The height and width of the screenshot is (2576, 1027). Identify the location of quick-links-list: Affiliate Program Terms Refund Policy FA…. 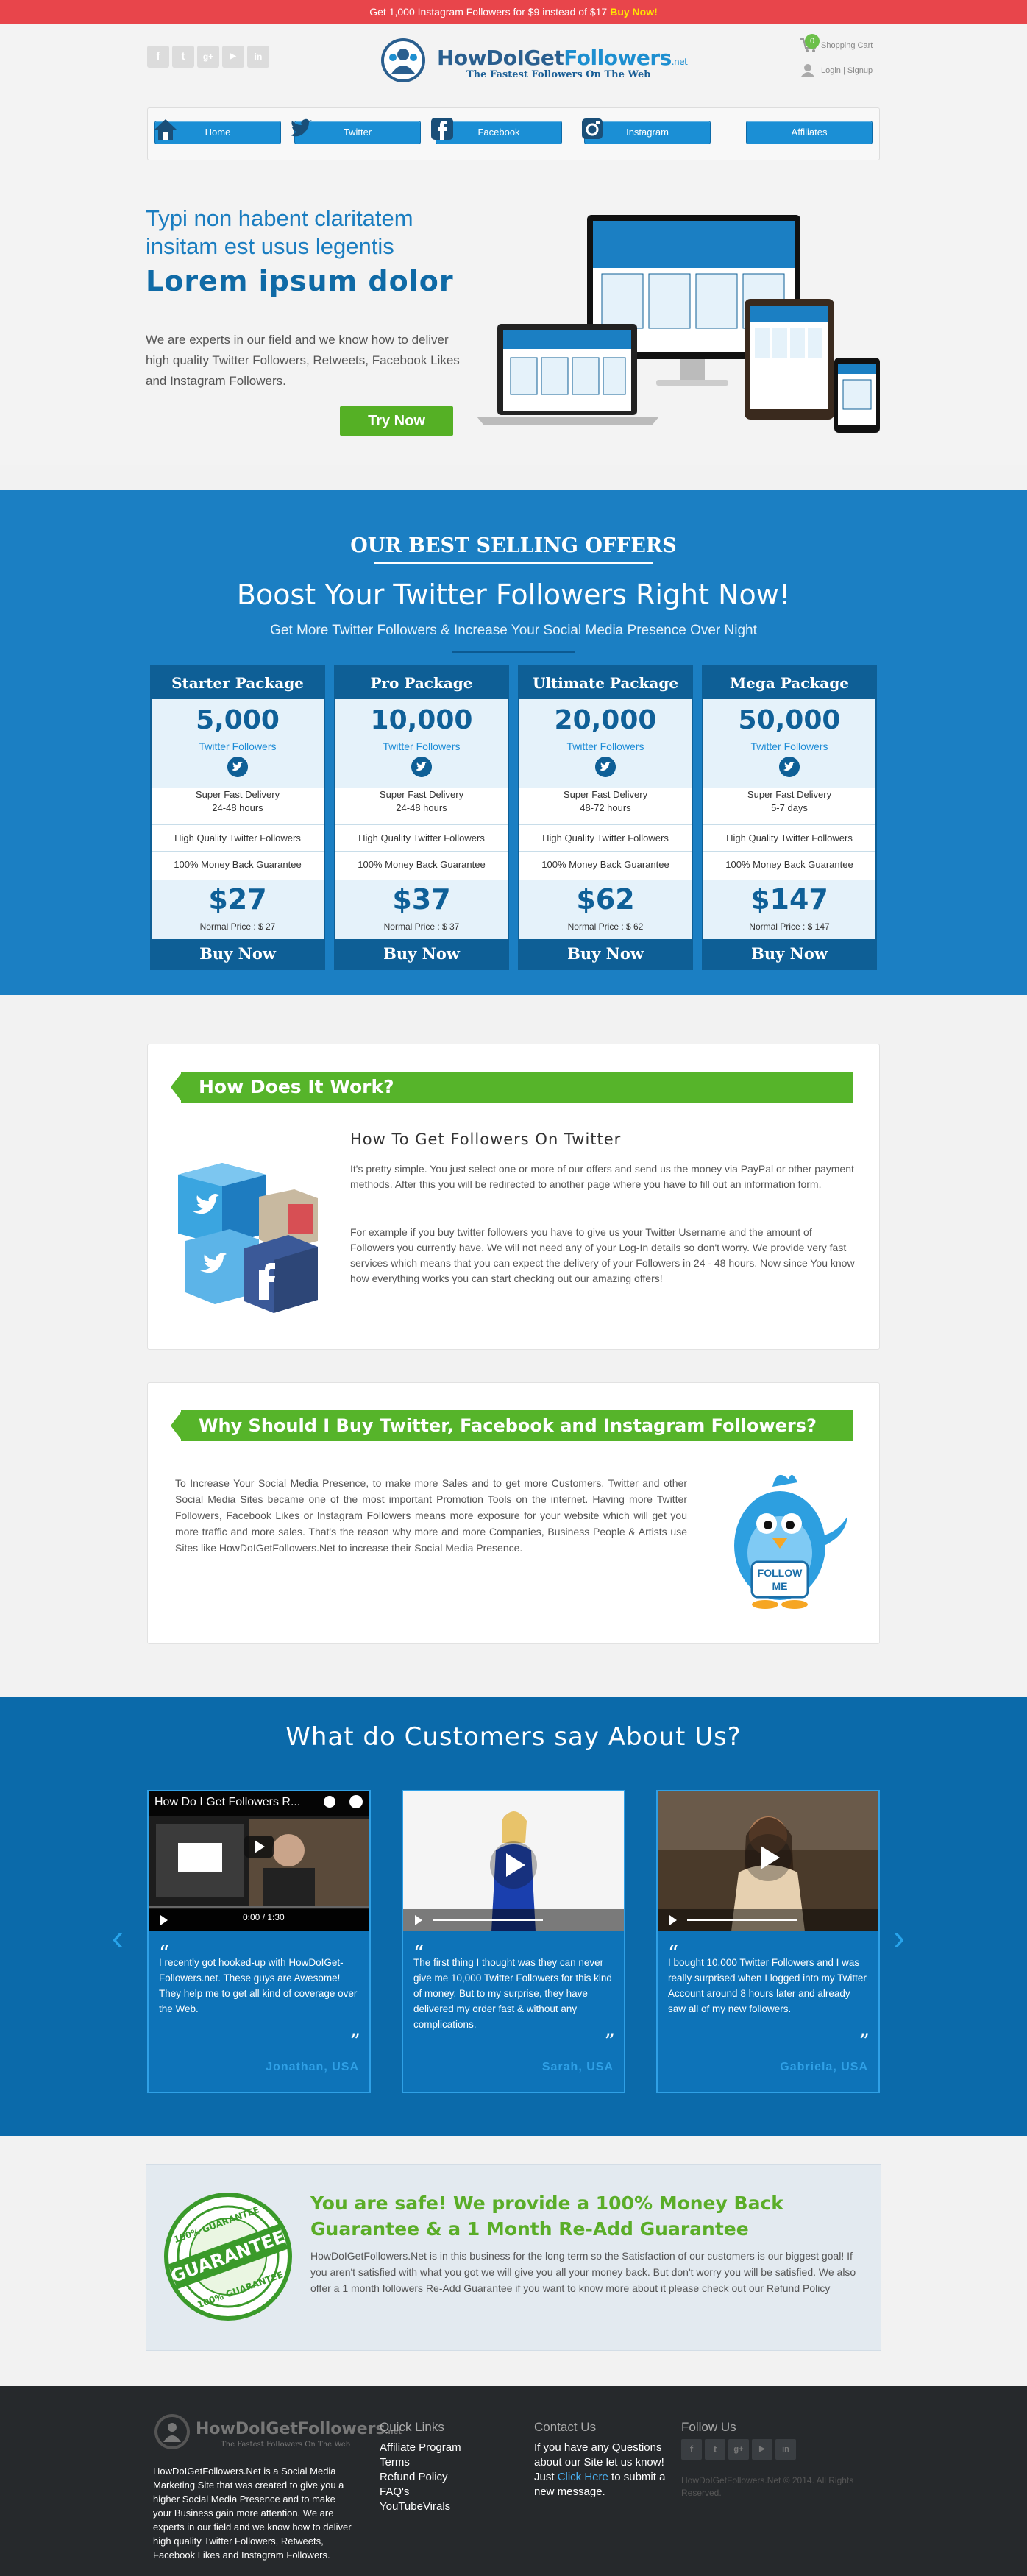
(420, 2477).